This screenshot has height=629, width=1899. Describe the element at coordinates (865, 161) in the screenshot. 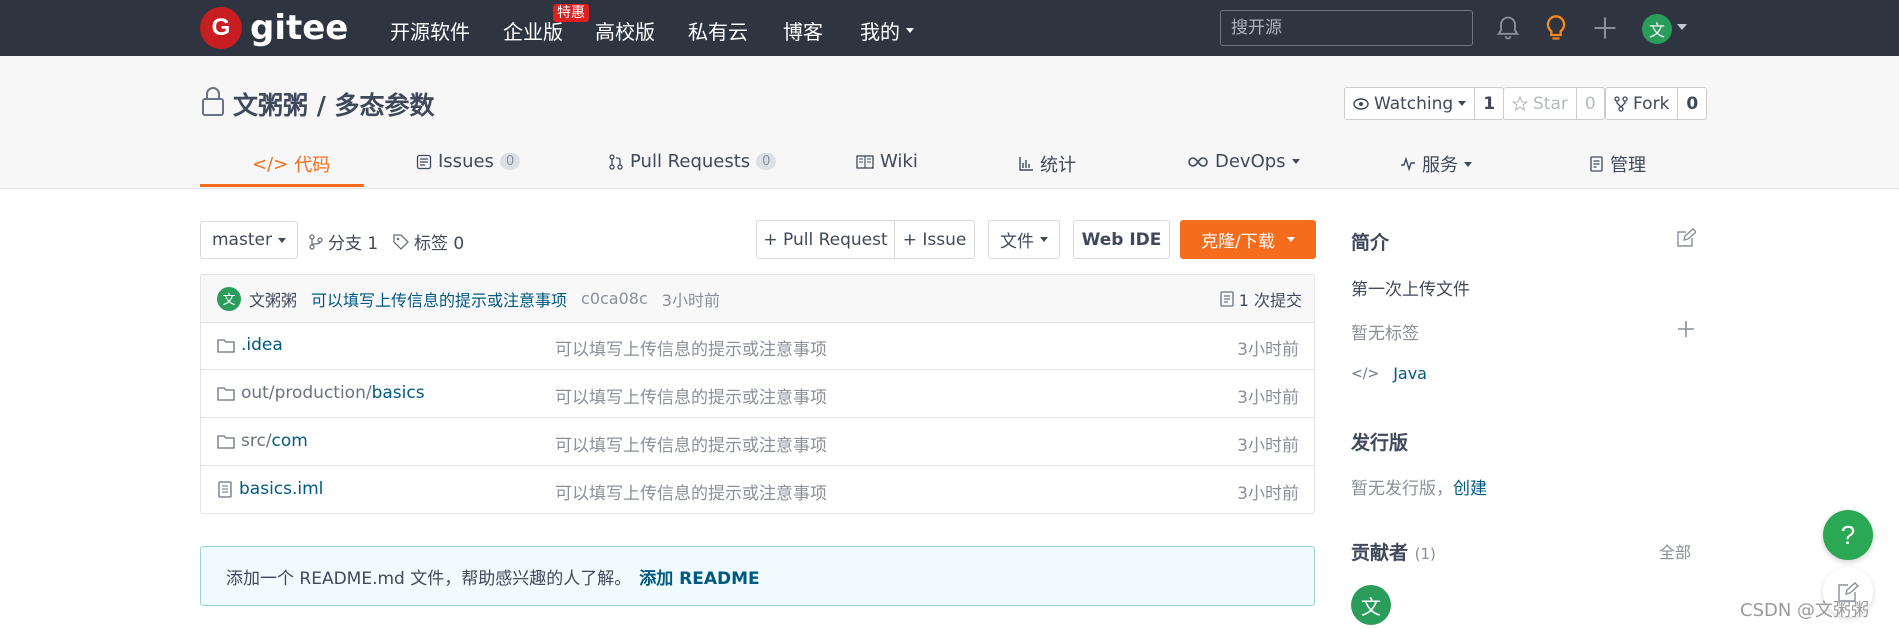

I see `book-icon` at that location.